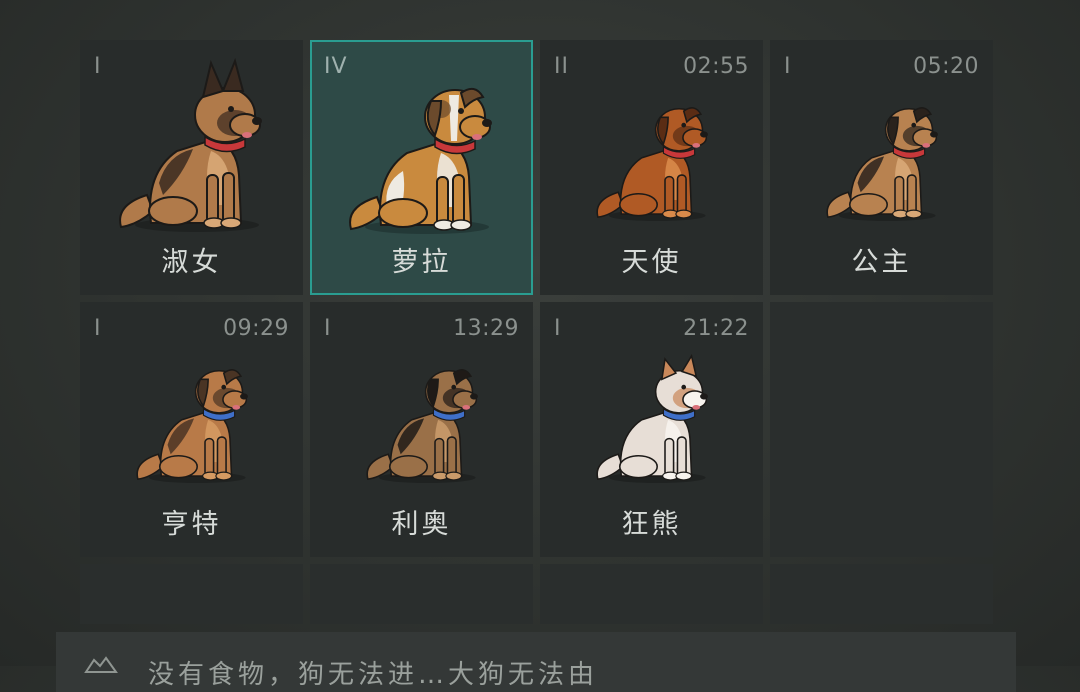 The height and width of the screenshot is (692, 1080). I want to click on dog-card-selected: IV 萝拉, so click(421, 167).